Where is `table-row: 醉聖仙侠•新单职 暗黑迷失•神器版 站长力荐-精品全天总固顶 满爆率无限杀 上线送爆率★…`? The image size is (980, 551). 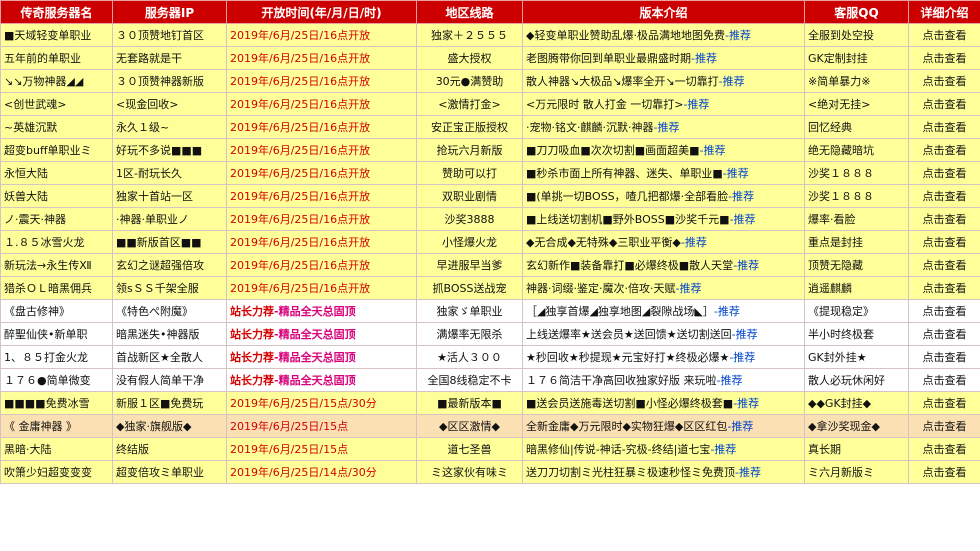 table-row: 醉聖仙侠•新单职 暗黑迷失•神器版 站长力荐-精品全天总固顶 满爆率无限杀 上线送爆率★… is located at coordinates (490, 334).